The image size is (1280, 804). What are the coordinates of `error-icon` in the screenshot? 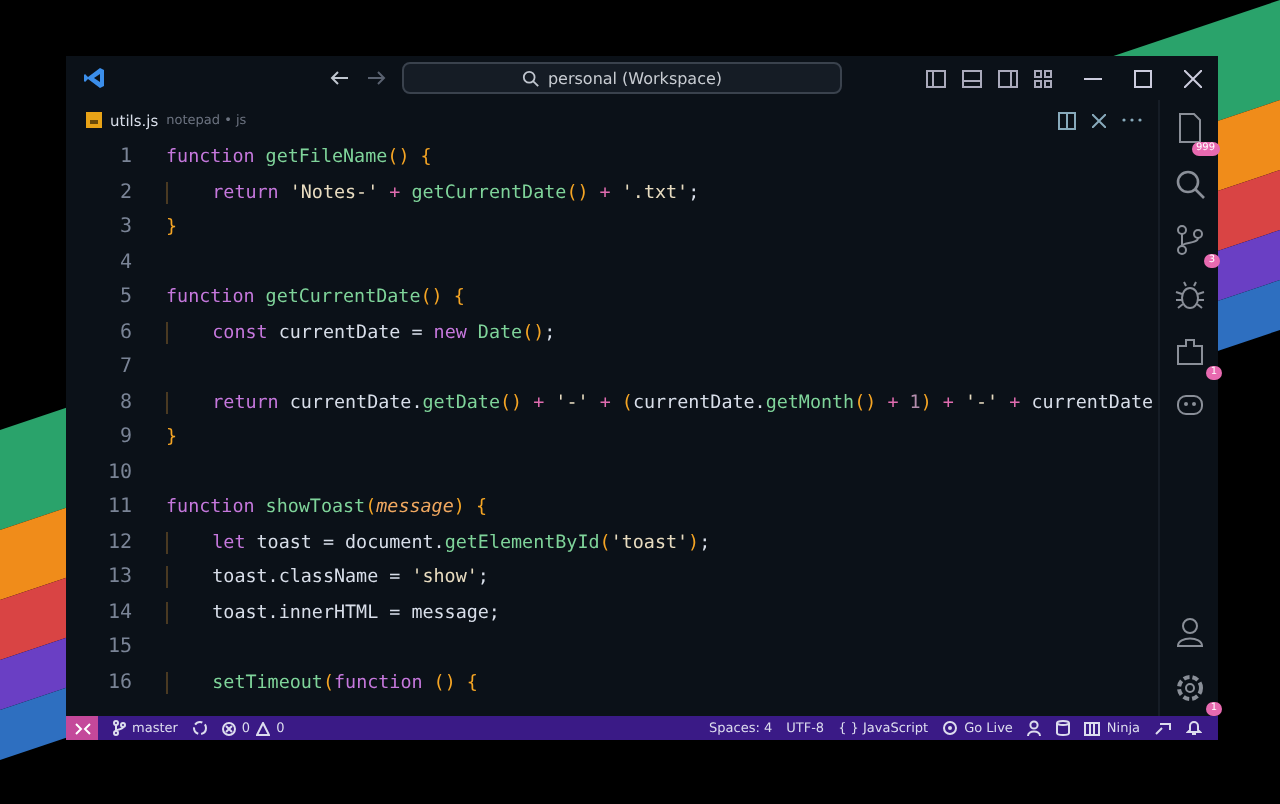 It's located at (228, 728).